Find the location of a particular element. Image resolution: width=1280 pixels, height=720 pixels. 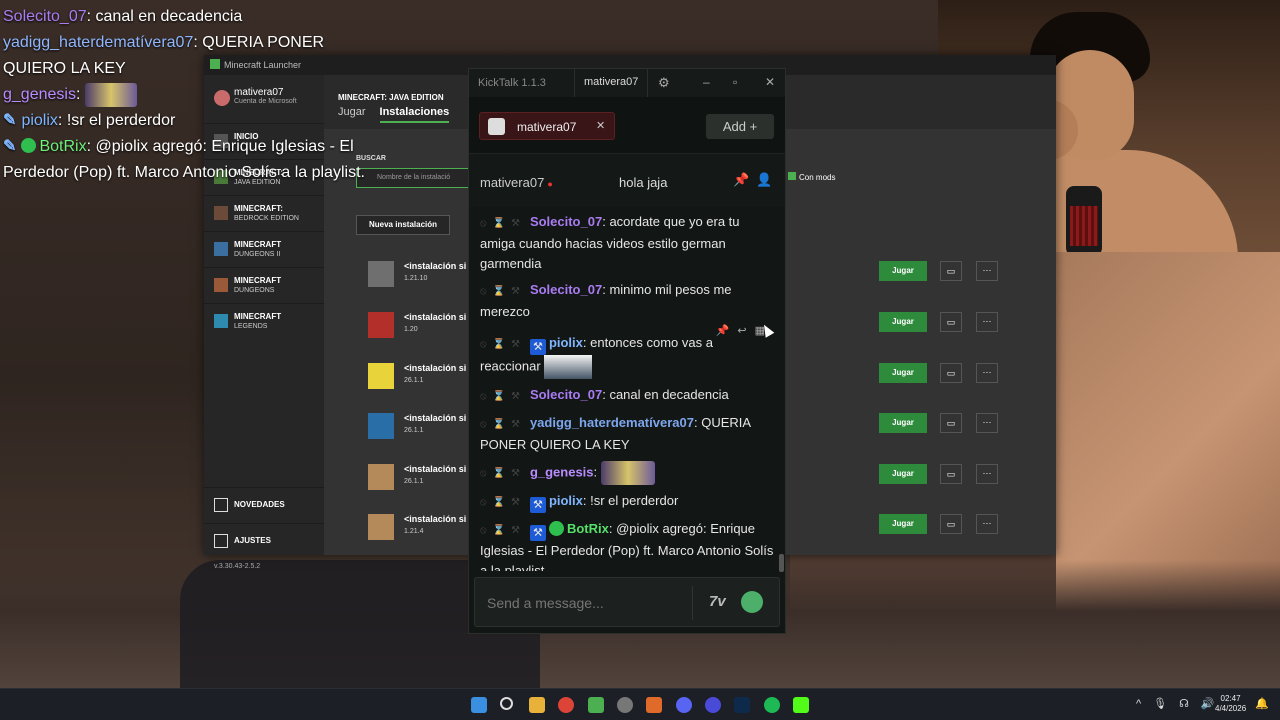

sidebar-item-sub: DUNGEONS II is located at coordinates (257, 254).